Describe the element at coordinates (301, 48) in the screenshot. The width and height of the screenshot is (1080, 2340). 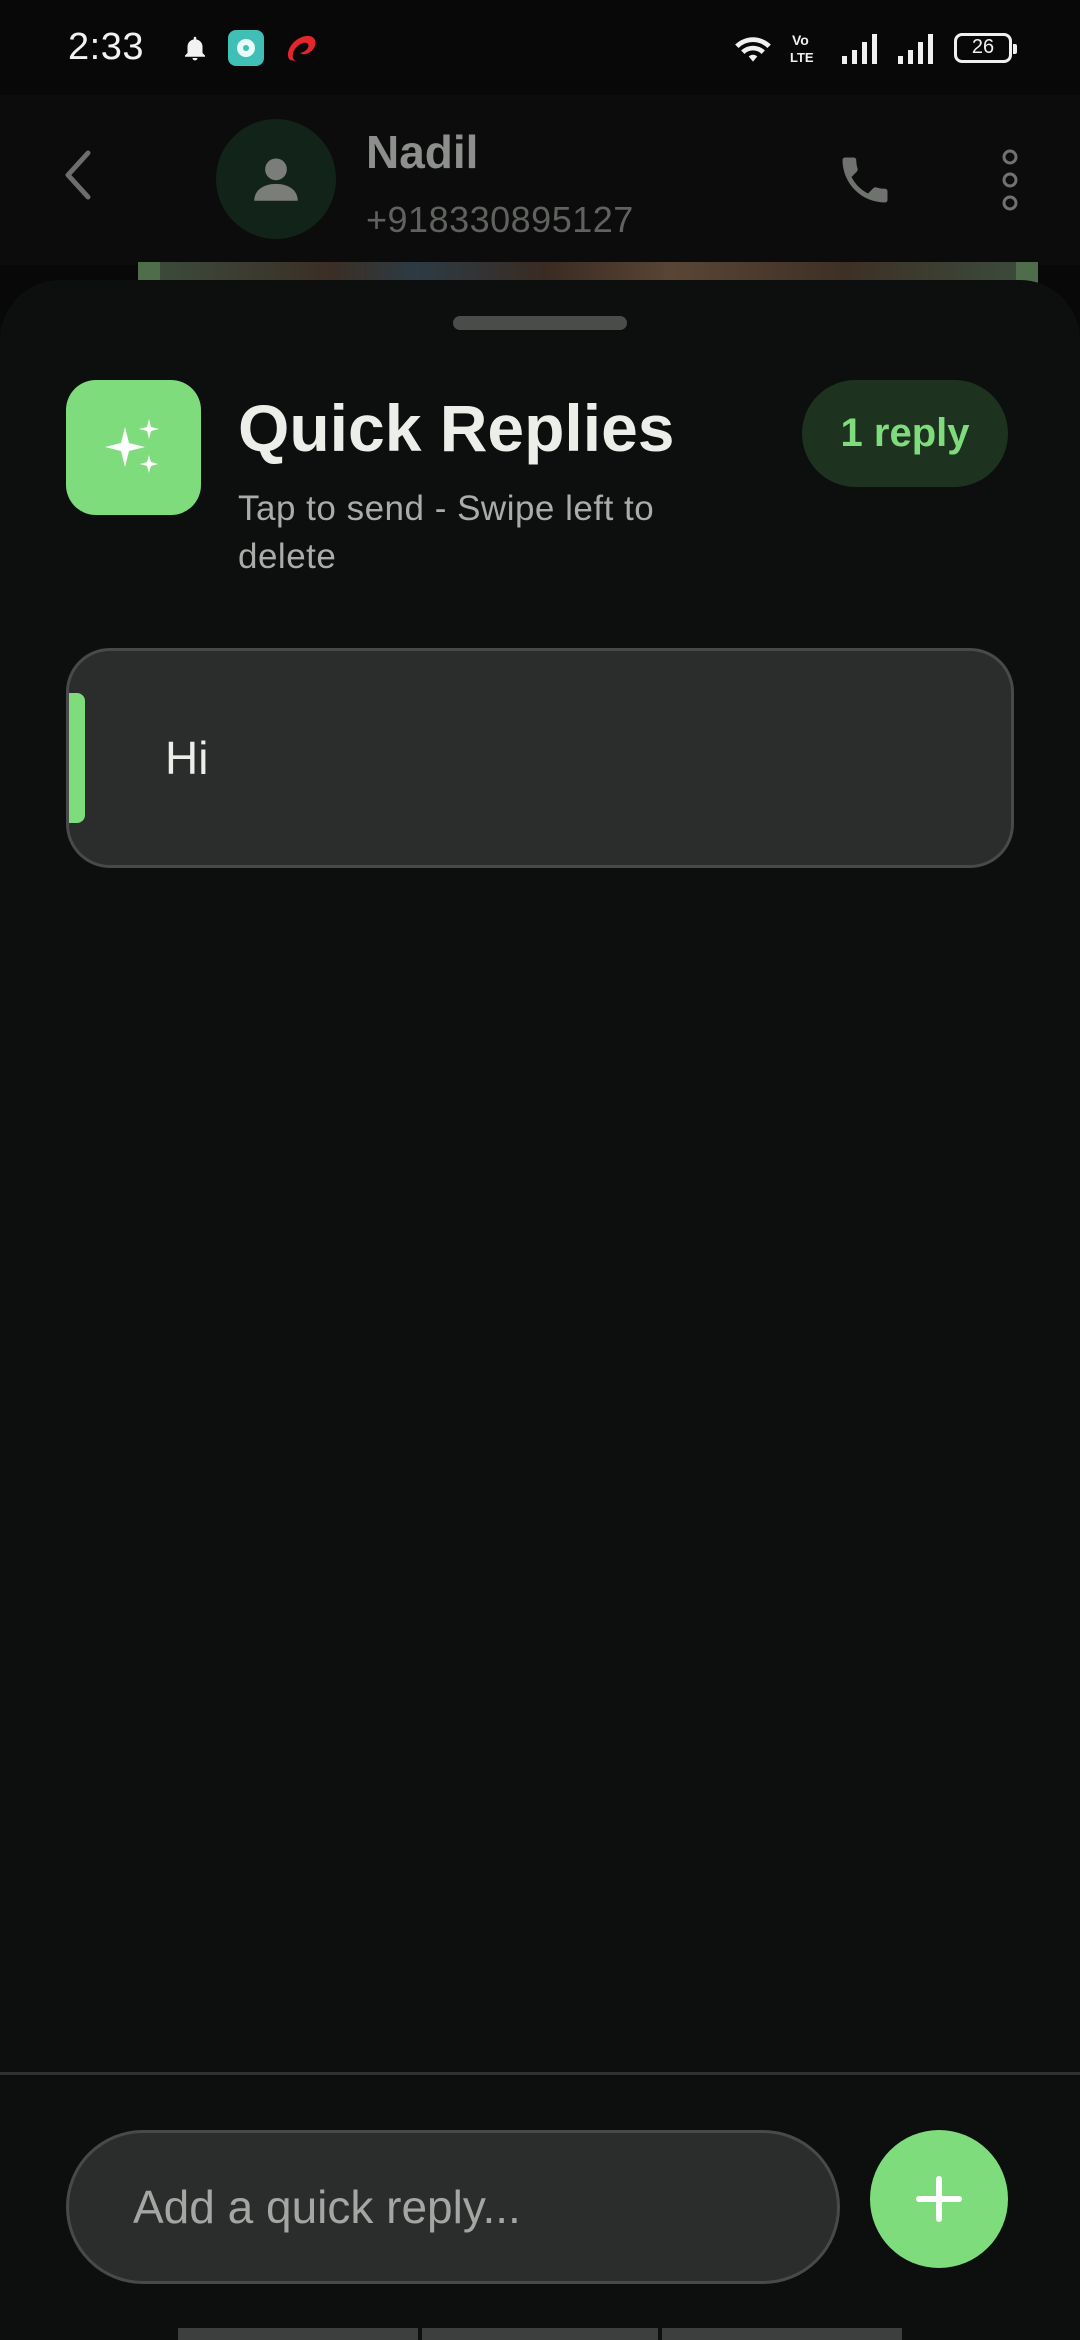
I see `airtel-icon` at that location.